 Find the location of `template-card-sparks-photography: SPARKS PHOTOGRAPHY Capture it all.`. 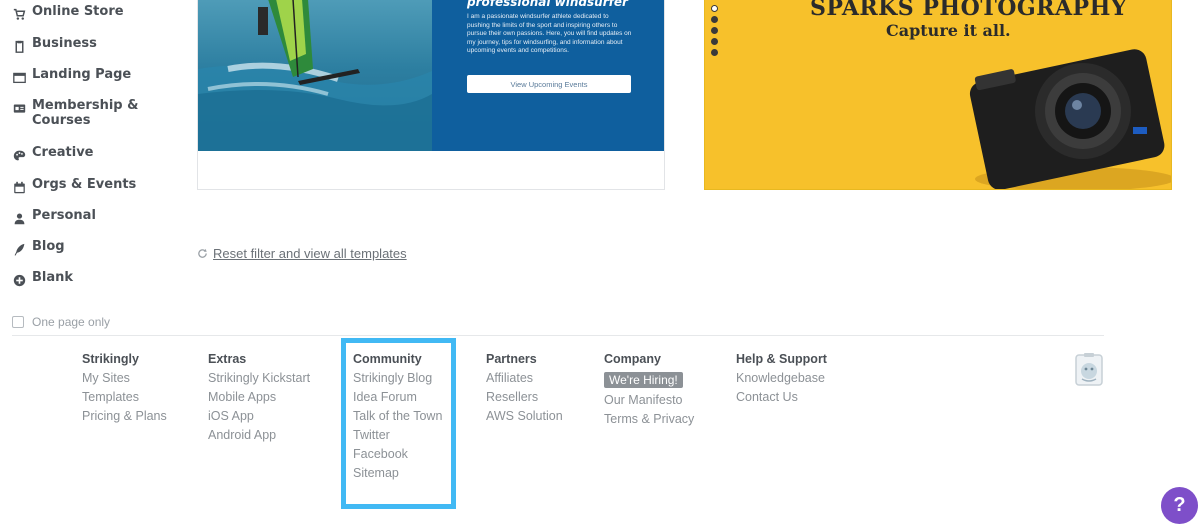

template-card-sparks-photography: SPARKS PHOTOGRAPHY Capture it all. is located at coordinates (938, 95).